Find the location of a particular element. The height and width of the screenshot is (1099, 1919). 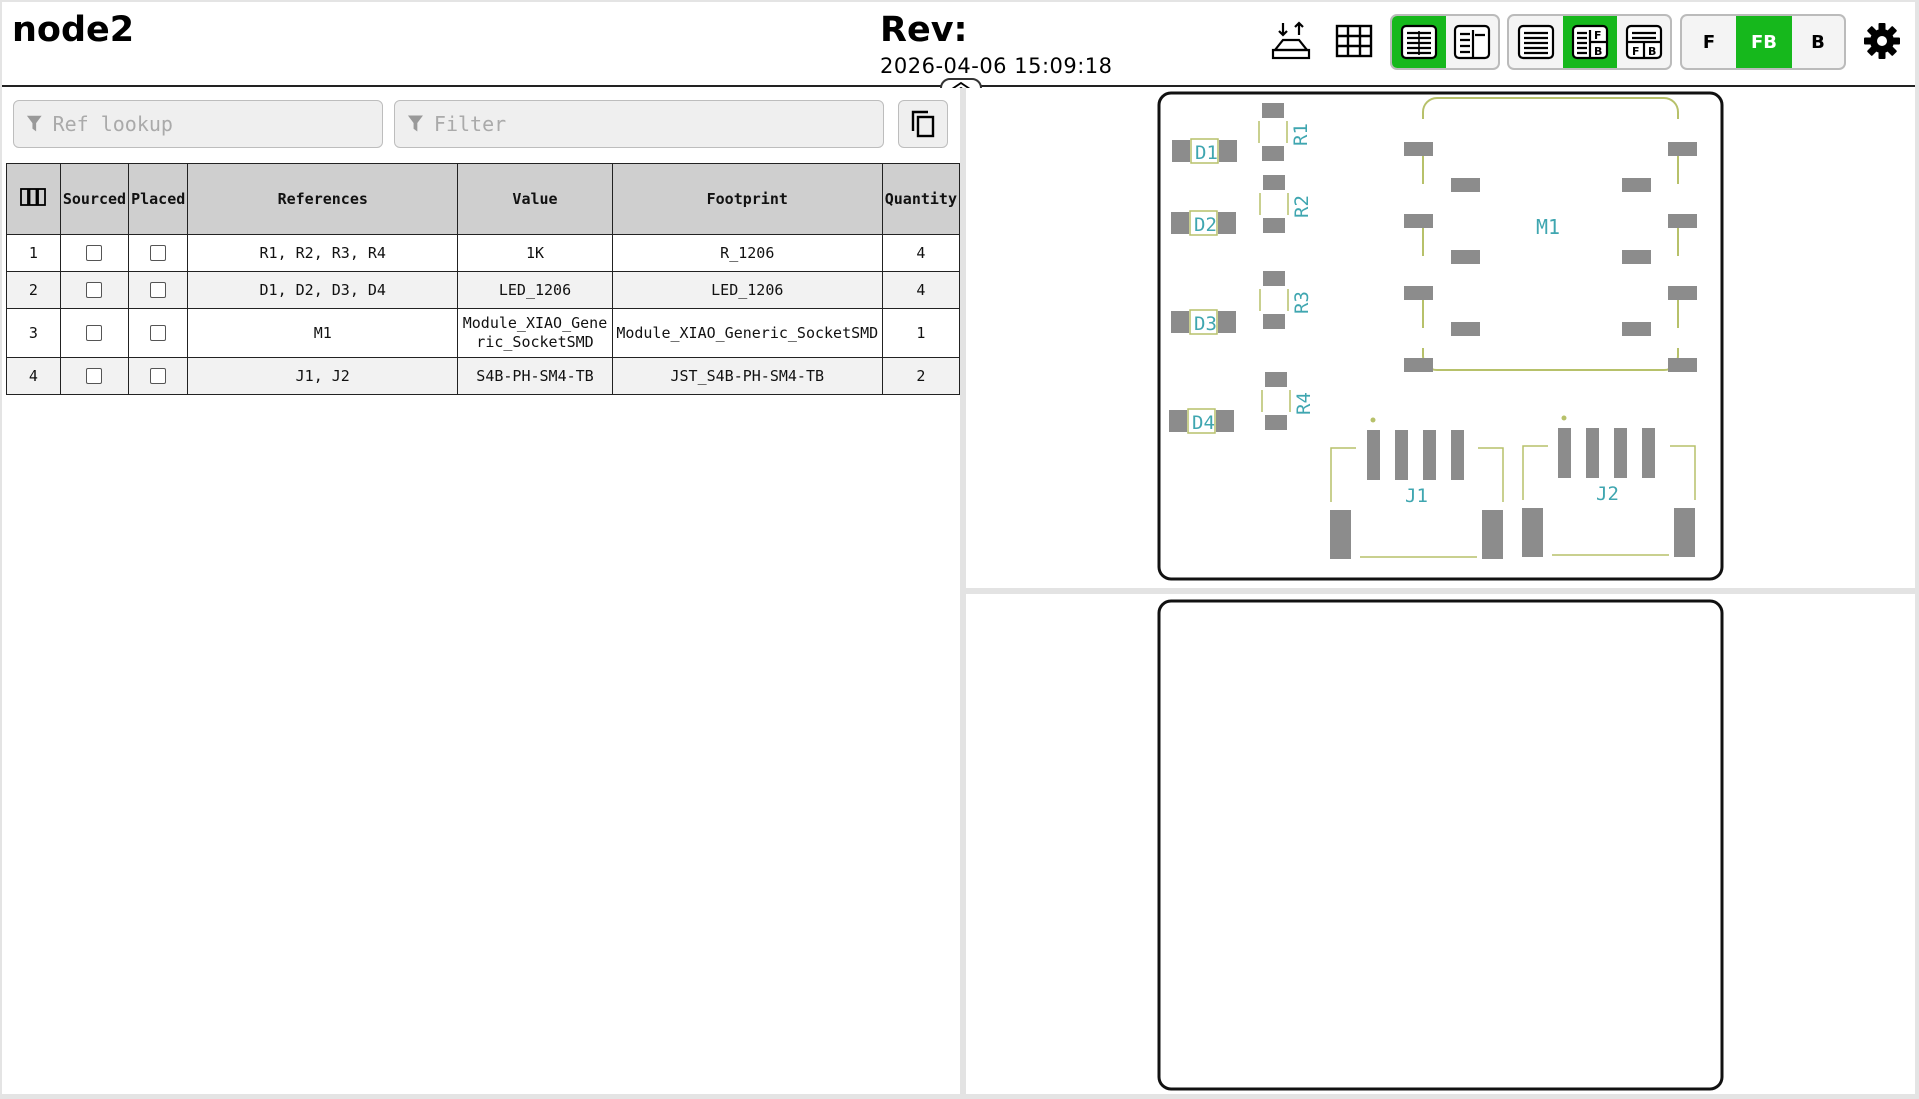

footprint-d1: D1 is located at coordinates (1204, 151).